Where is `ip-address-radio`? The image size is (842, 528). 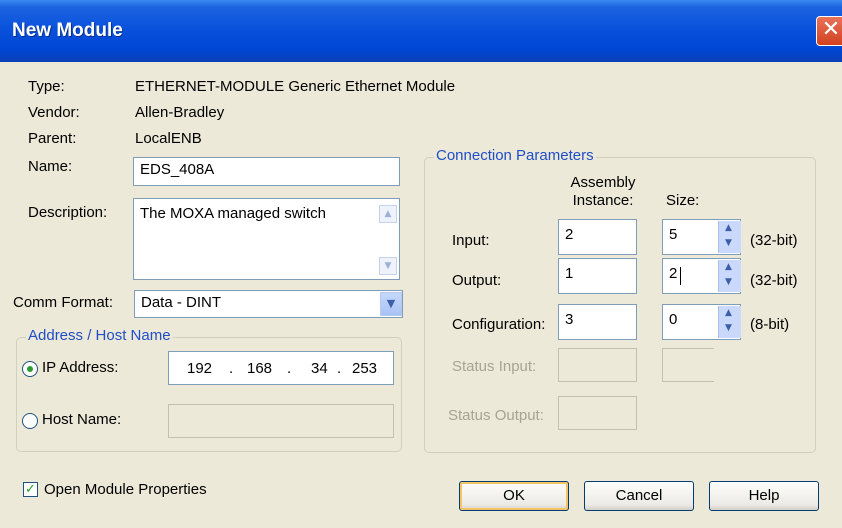 ip-address-radio is located at coordinates (30, 369).